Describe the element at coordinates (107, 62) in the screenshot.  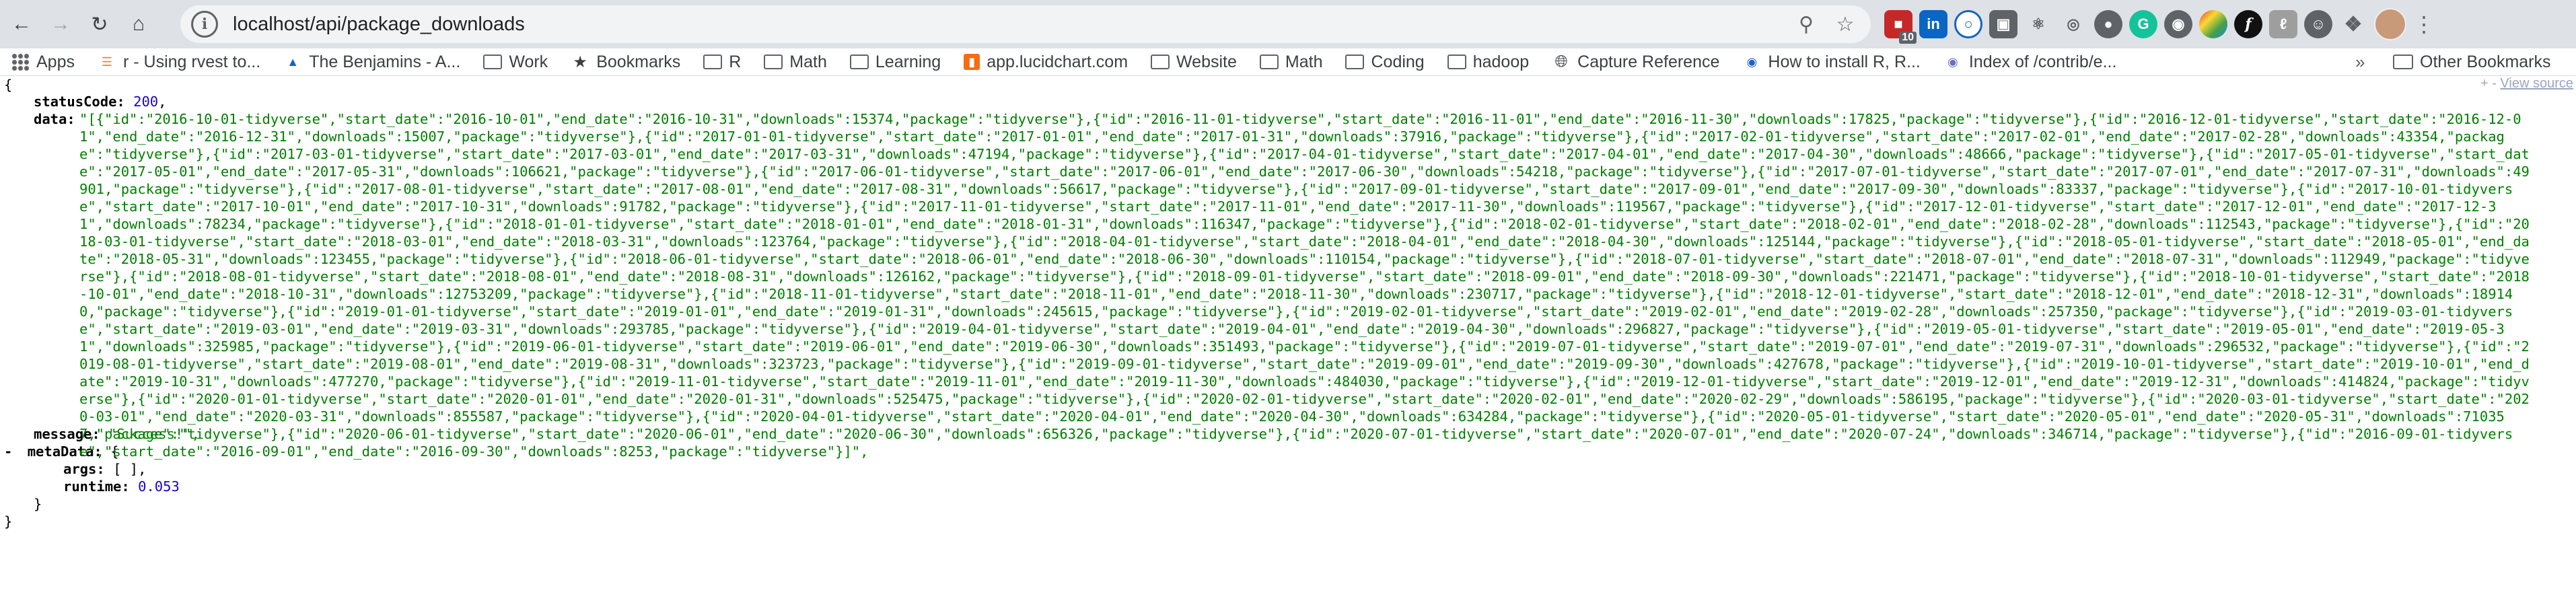
I see `stackoverflow-icon: ☰` at that location.